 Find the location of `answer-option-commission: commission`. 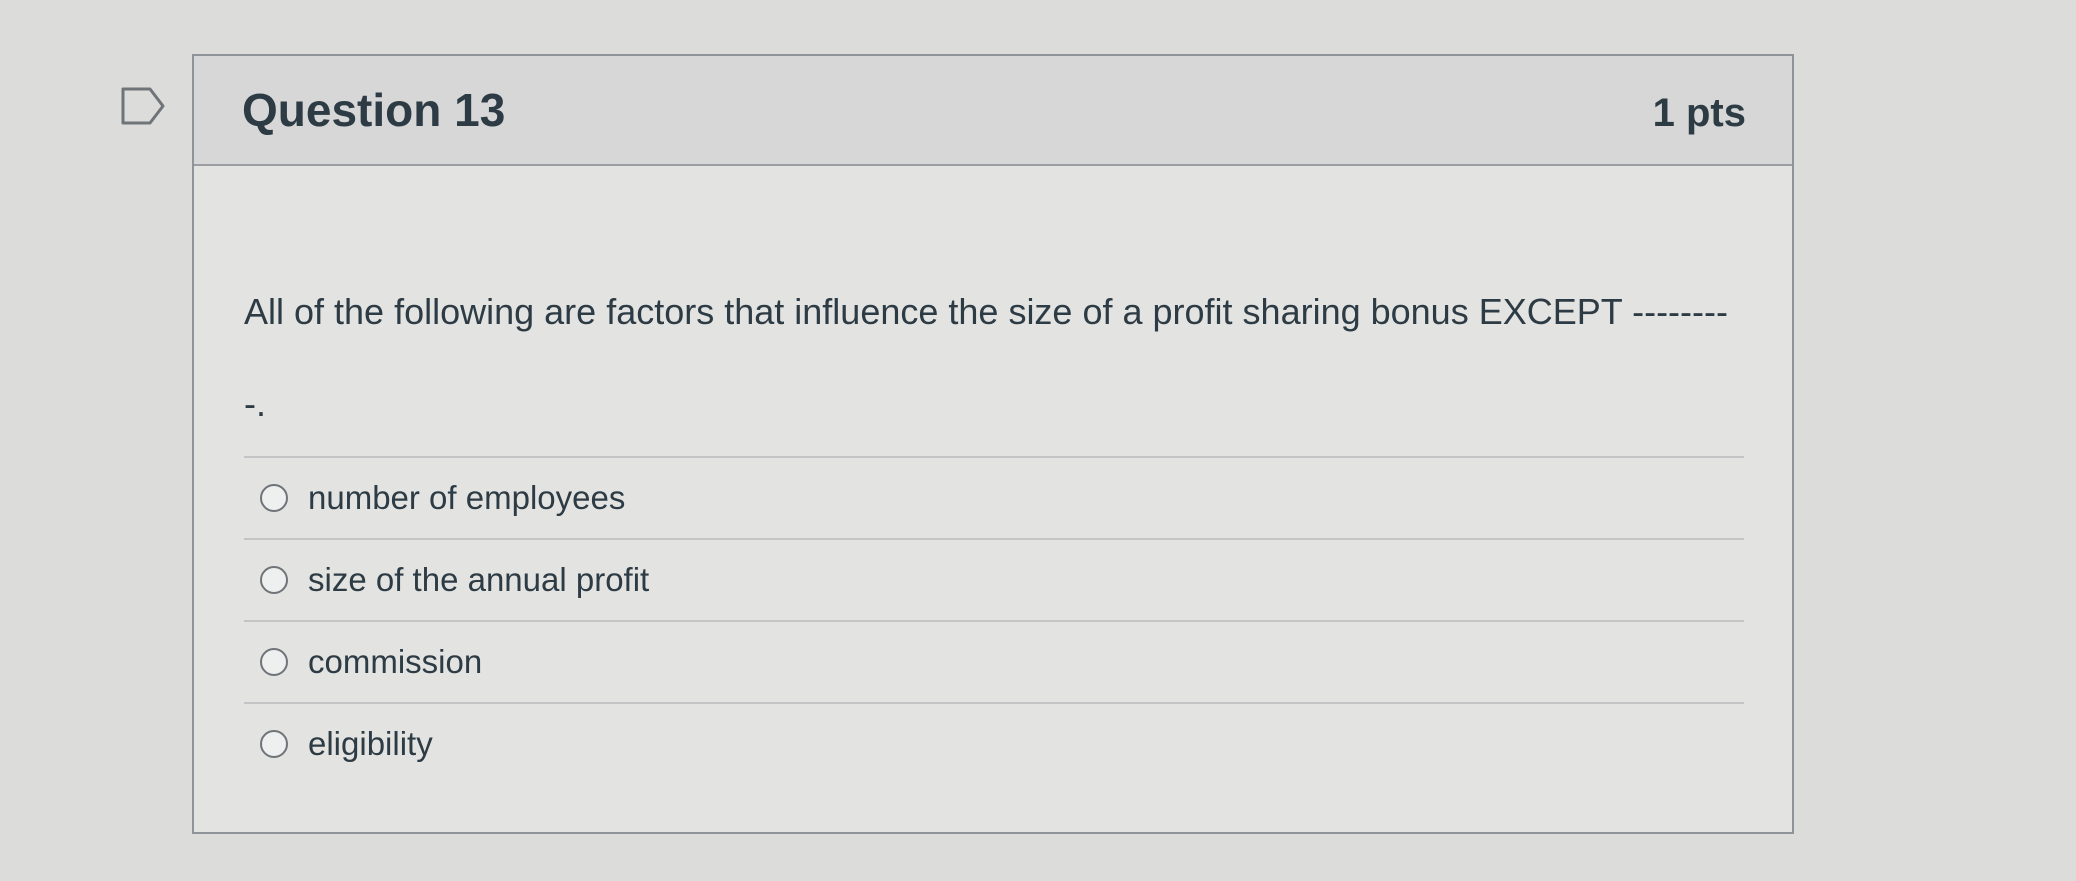

answer-option-commission: commission is located at coordinates (994, 663).